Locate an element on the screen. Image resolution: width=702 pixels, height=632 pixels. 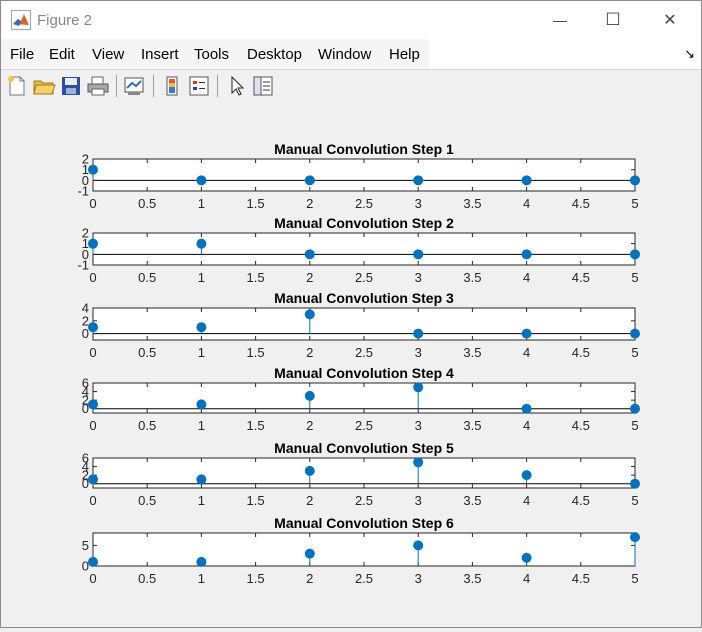
print-icon is located at coordinates (98, 86).